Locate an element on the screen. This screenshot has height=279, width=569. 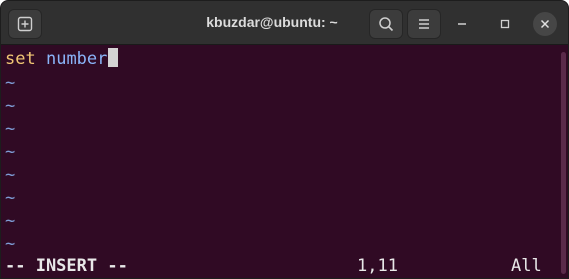
keyword-set: set is located at coordinates (20, 59).